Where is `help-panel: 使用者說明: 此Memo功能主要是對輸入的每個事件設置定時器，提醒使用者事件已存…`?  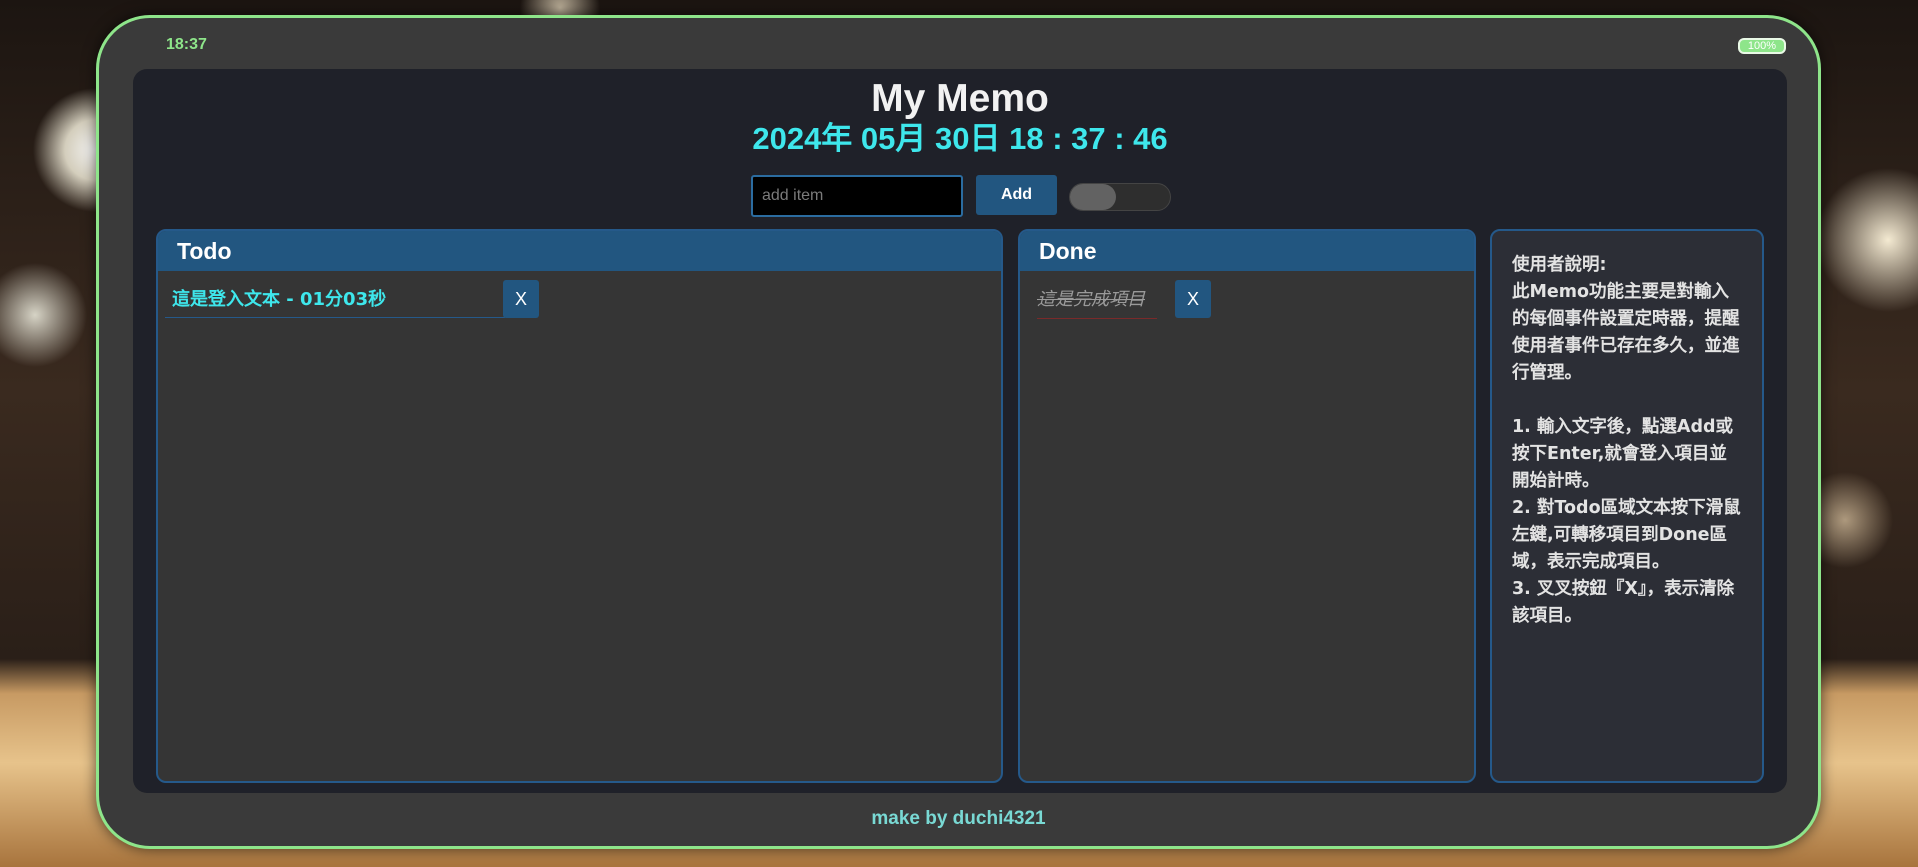 help-panel: 使用者說明: 此Memo功能主要是對輸入的每個事件設置定時器，提醒使用者事件已存… is located at coordinates (1627, 506).